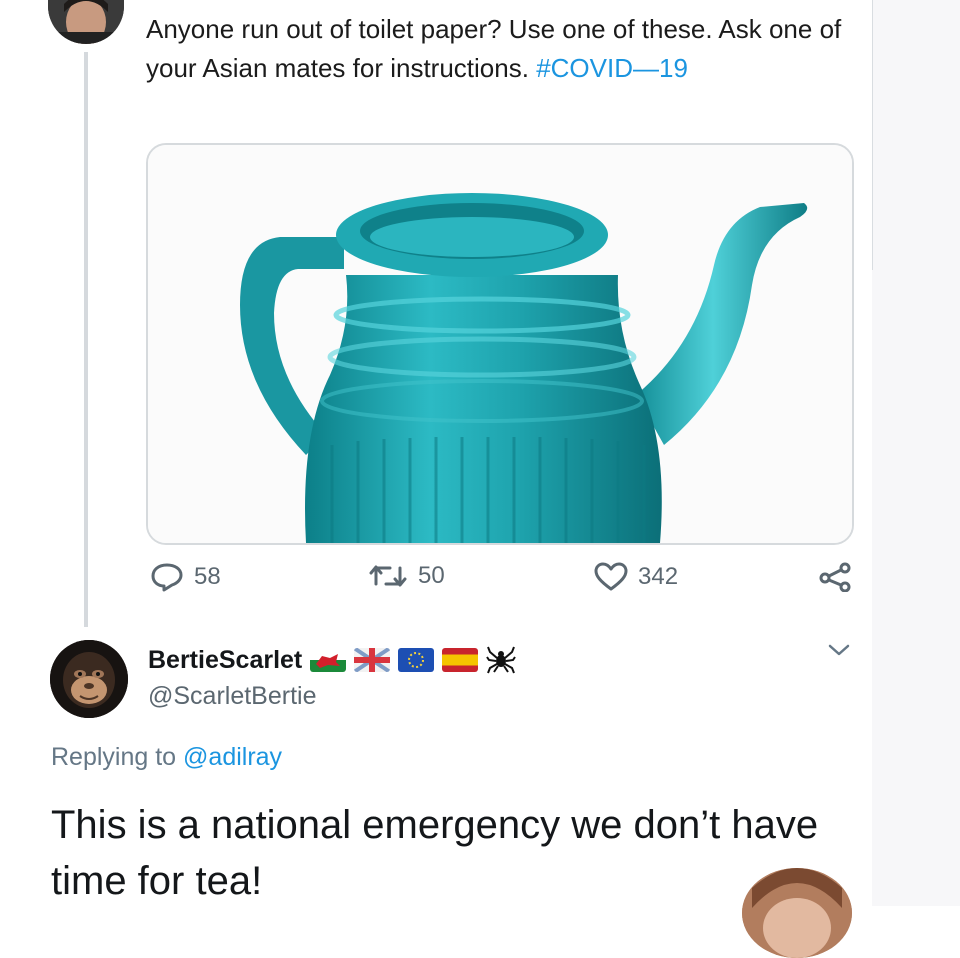 Image resolution: width=960 pixels, height=958 pixels. What do you see at coordinates (207, 576) in the screenshot?
I see `reply-count: 58` at bounding box center [207, 576].